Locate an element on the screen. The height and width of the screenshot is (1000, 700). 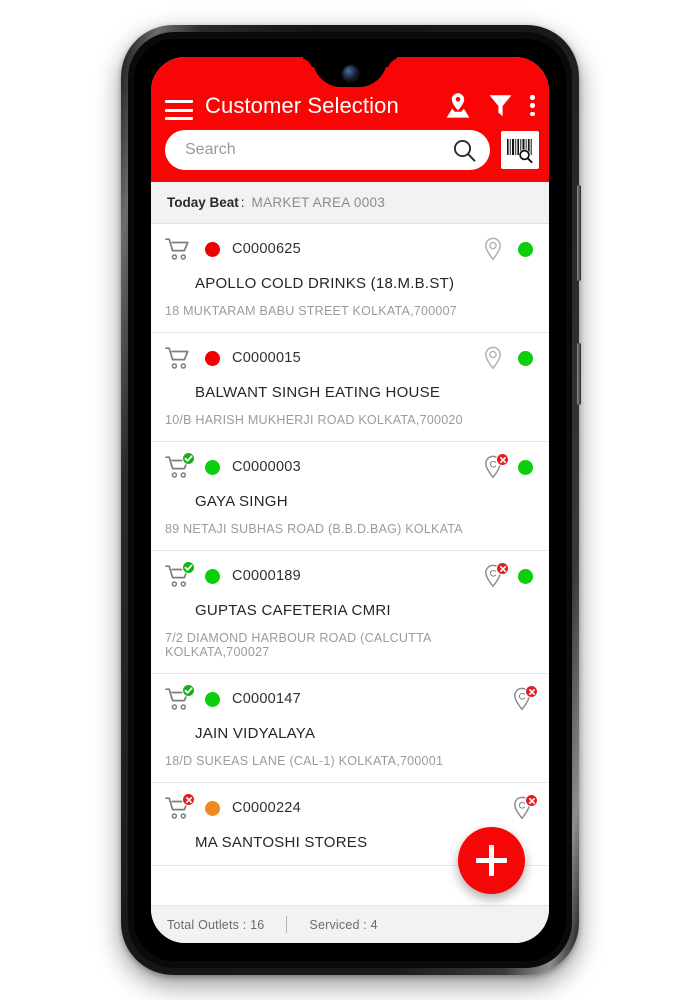
search-box is located at coordinates (327, 150).